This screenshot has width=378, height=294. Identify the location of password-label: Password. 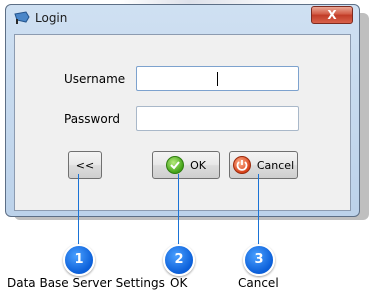
(92, 119).